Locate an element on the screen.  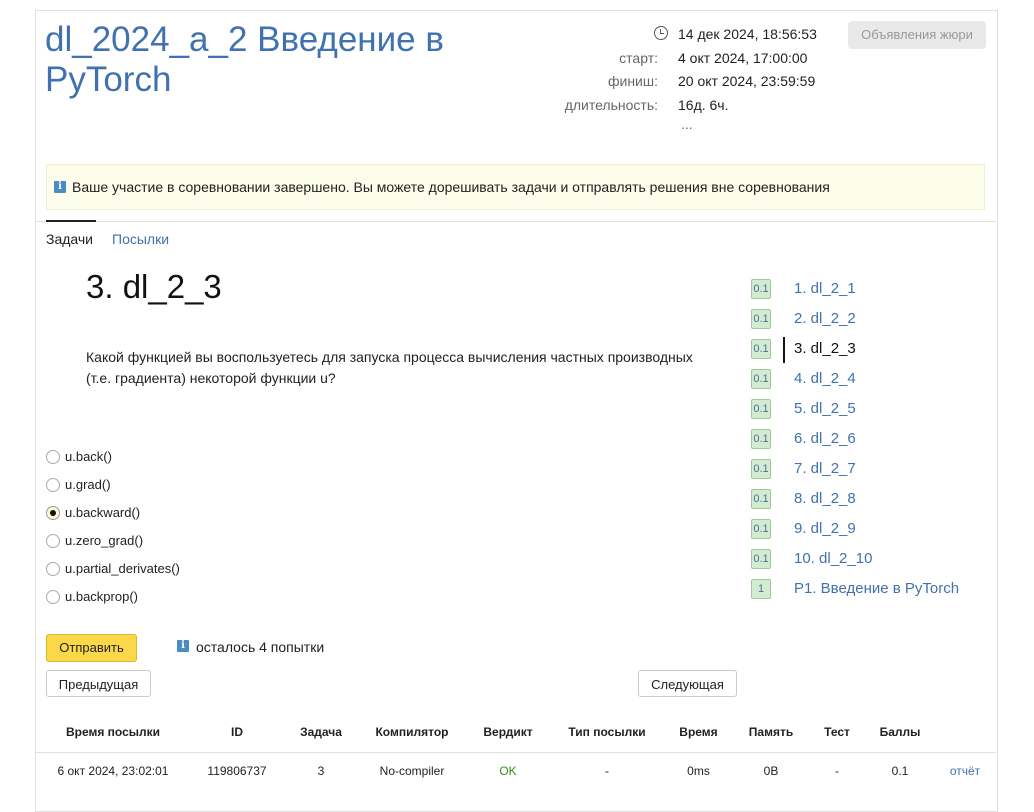
next-problem-button: Следующая is located at coordinates (687, 683).